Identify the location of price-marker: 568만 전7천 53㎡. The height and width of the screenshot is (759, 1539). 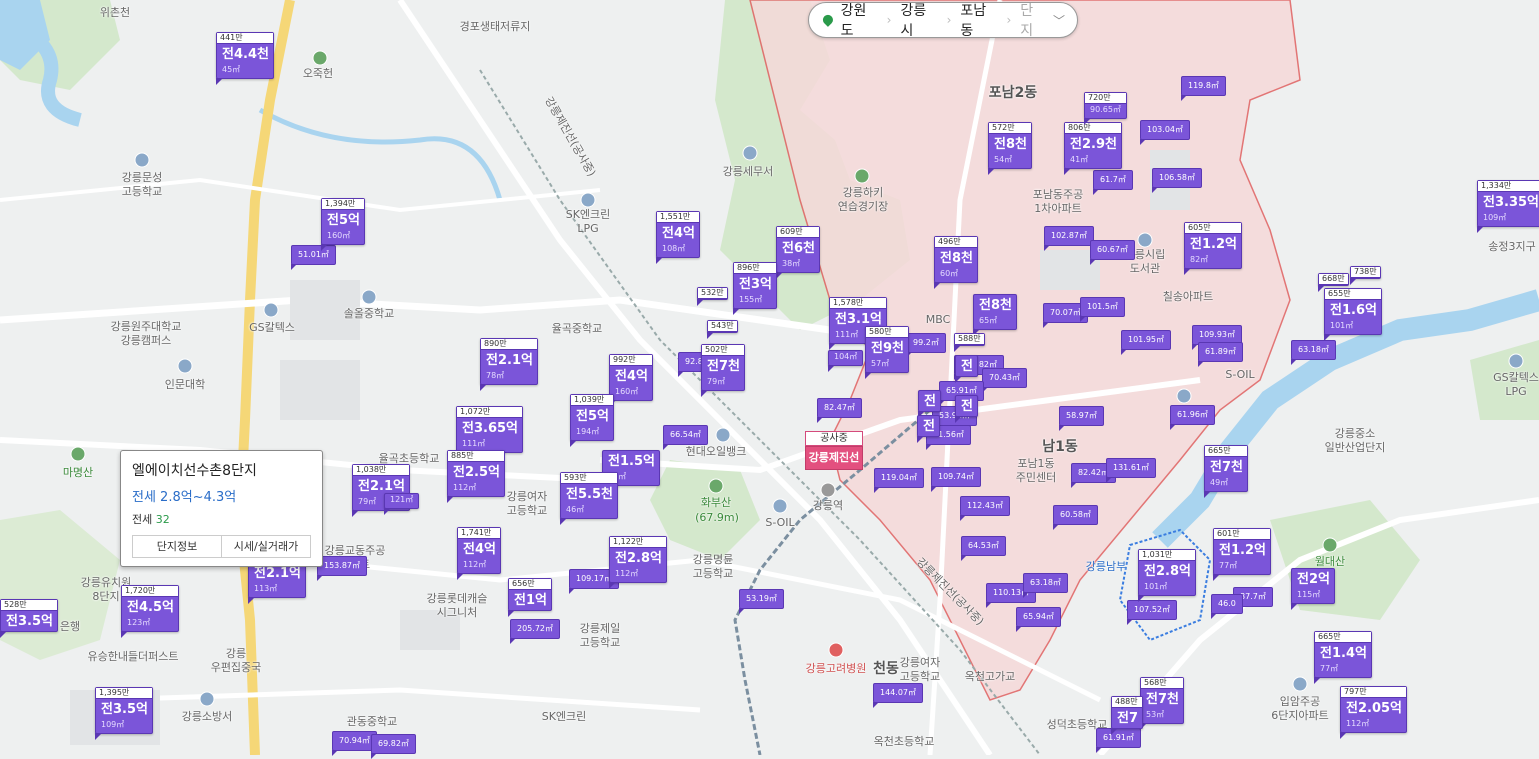
(1162, 703).